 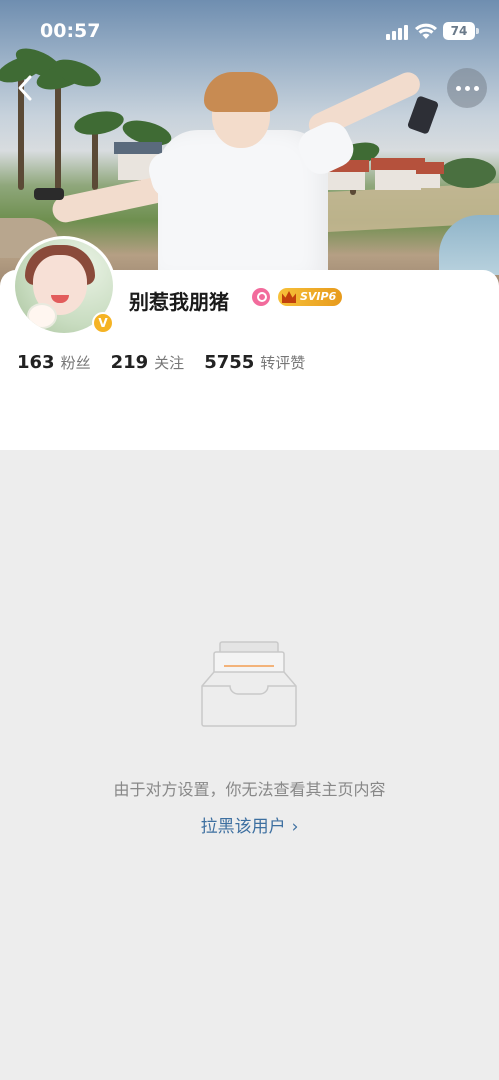 What do you see at coordinates (179, 302) in the screenshot?
I see `username: 别惹我朋猪` at bounding box center [179, 302].